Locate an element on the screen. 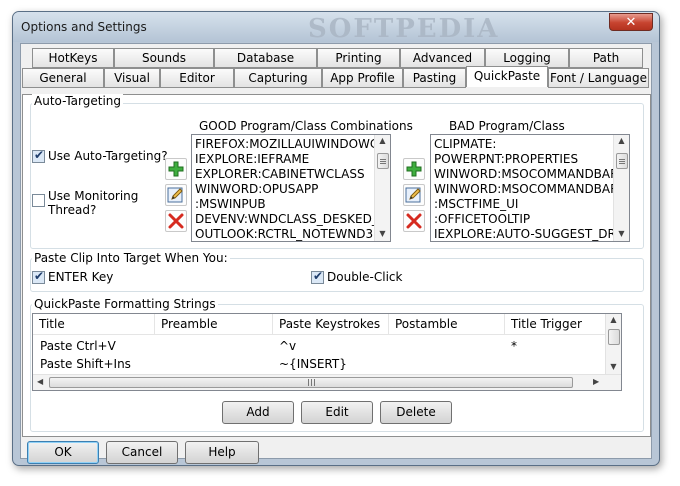 Image resolution: width=680 pixels, height=486 pixels. list-item: FIREFOX:MOZILLAUIWINDOWCLASS is located at coordinates (292, 144).